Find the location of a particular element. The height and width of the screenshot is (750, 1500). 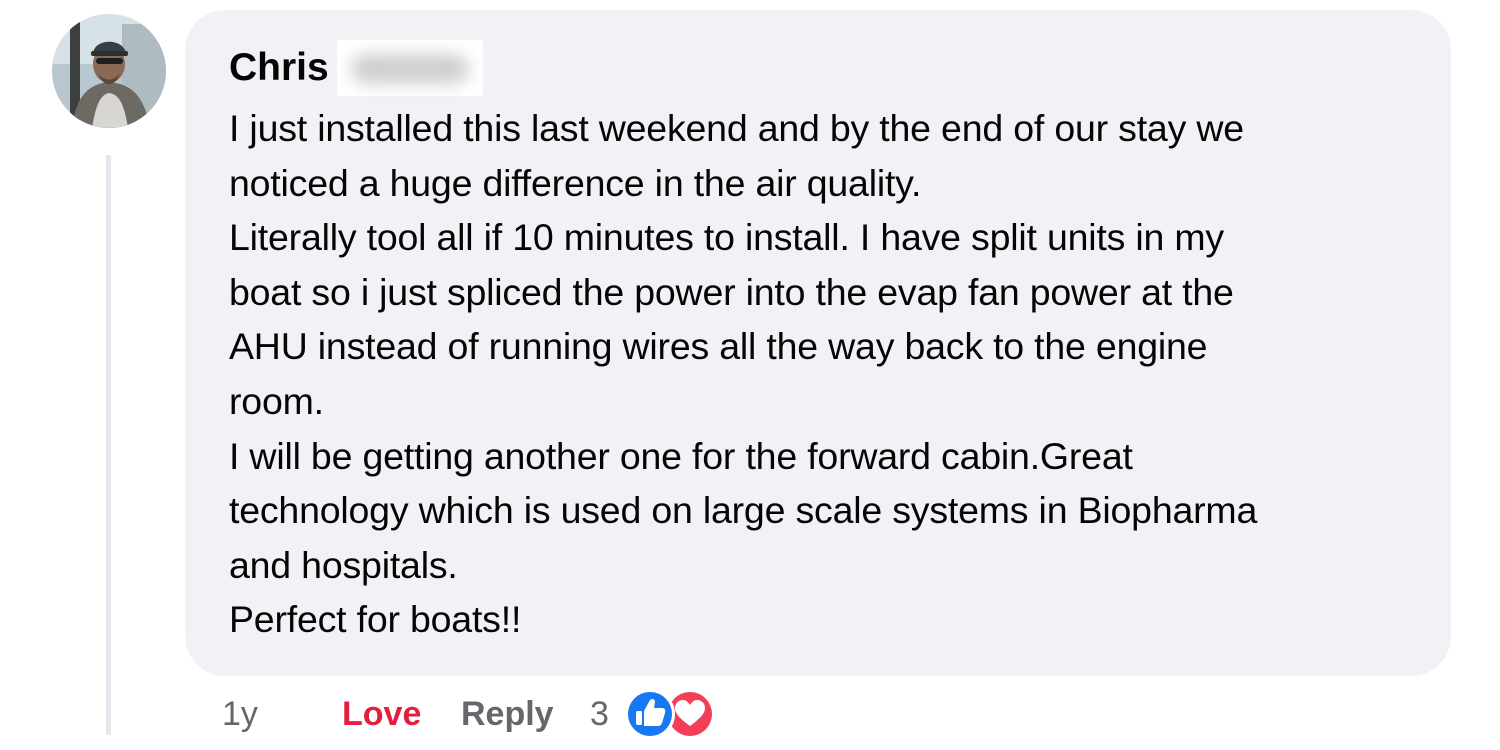

comment-line: and hospitals. is located at coordinates (343, 564).